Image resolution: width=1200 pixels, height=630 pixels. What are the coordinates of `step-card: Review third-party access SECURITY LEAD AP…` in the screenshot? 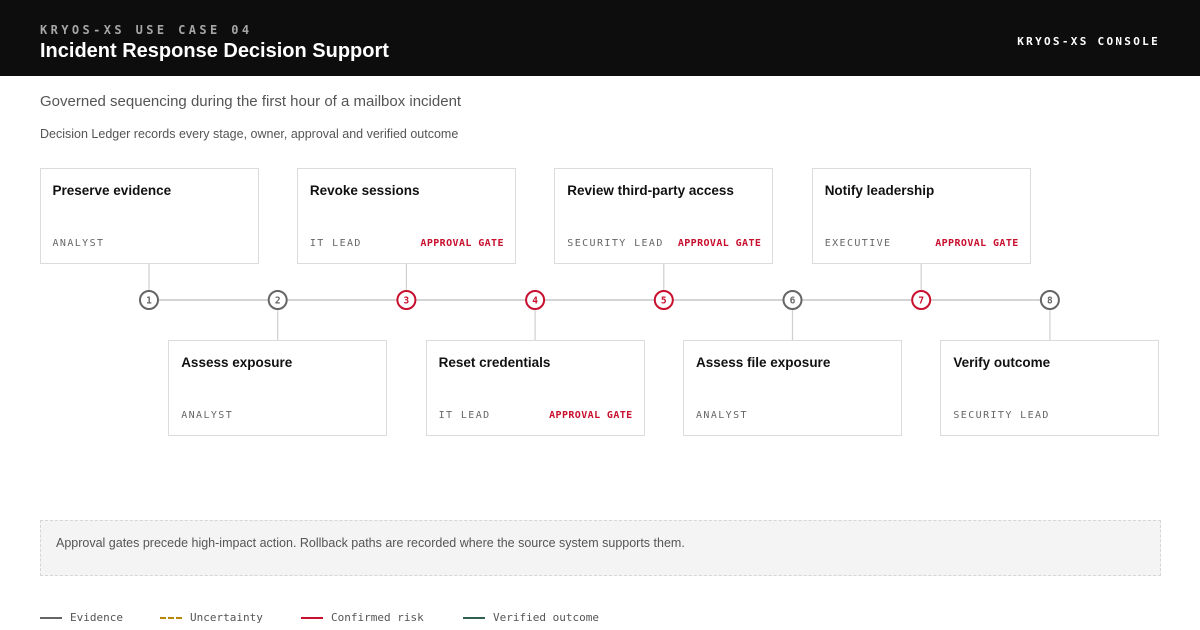 It's located at (664, 216).